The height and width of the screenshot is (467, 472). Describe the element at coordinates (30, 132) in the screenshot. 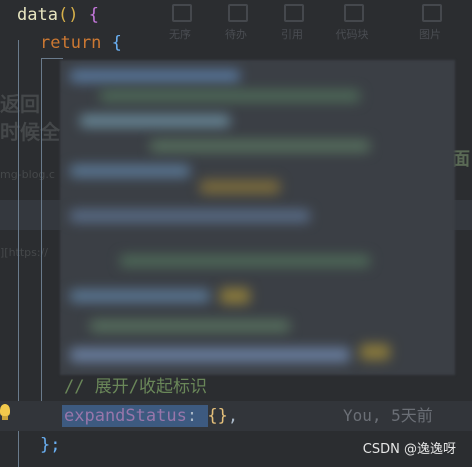

I see `ghost-heading-2: 时候全` at that location.